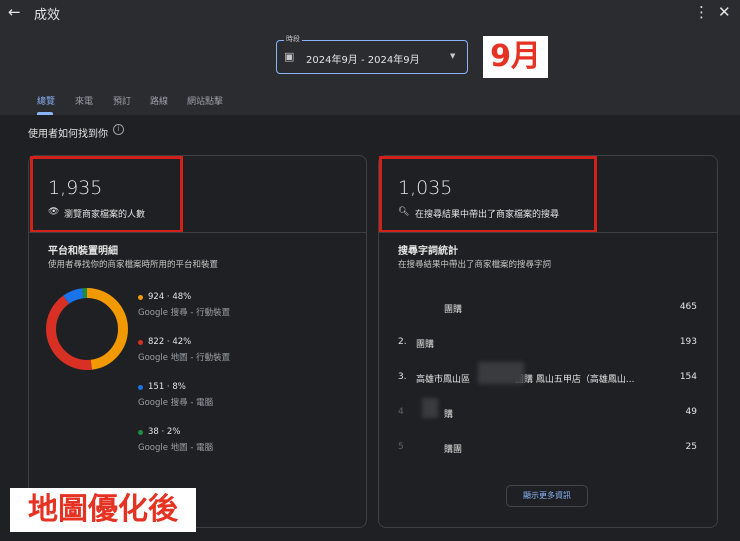  I want to click on legend-value: 924 · 48%, so click(170, 297).